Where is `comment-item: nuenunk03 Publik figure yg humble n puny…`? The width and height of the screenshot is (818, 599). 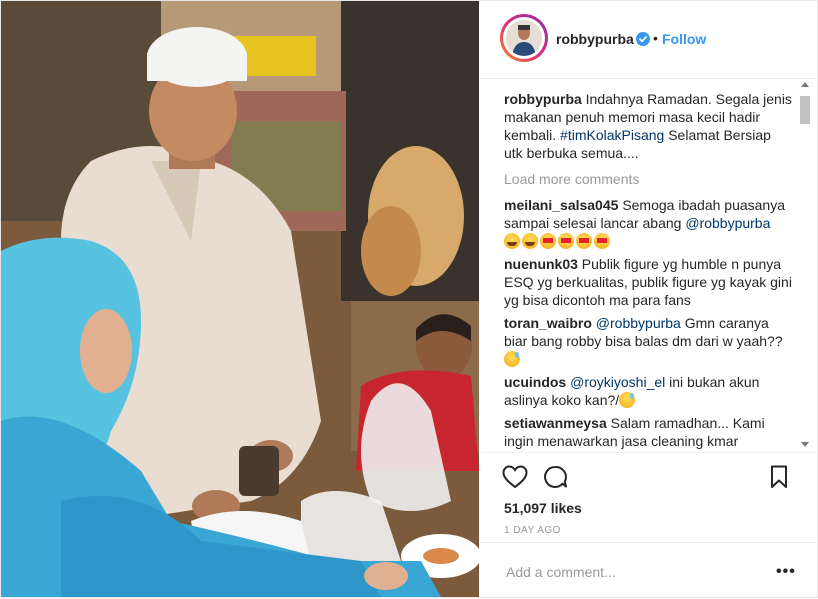 comment-item: nuenunk03 Publik figure yg humble n puny… is located at coordinates (648, 282).